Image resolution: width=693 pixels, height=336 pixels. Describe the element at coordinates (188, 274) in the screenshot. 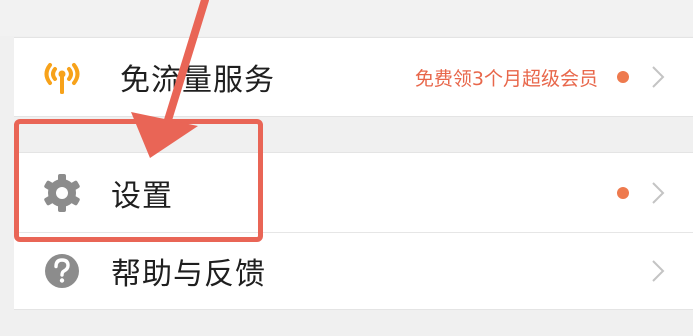

I see `menu-item-label: 帮助与反馈` at that location.